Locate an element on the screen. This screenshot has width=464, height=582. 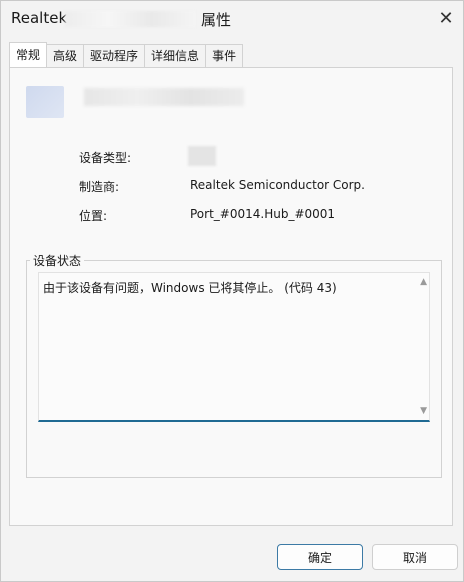
device-type-label: 设备类型: is located at coordinates (105, 158).